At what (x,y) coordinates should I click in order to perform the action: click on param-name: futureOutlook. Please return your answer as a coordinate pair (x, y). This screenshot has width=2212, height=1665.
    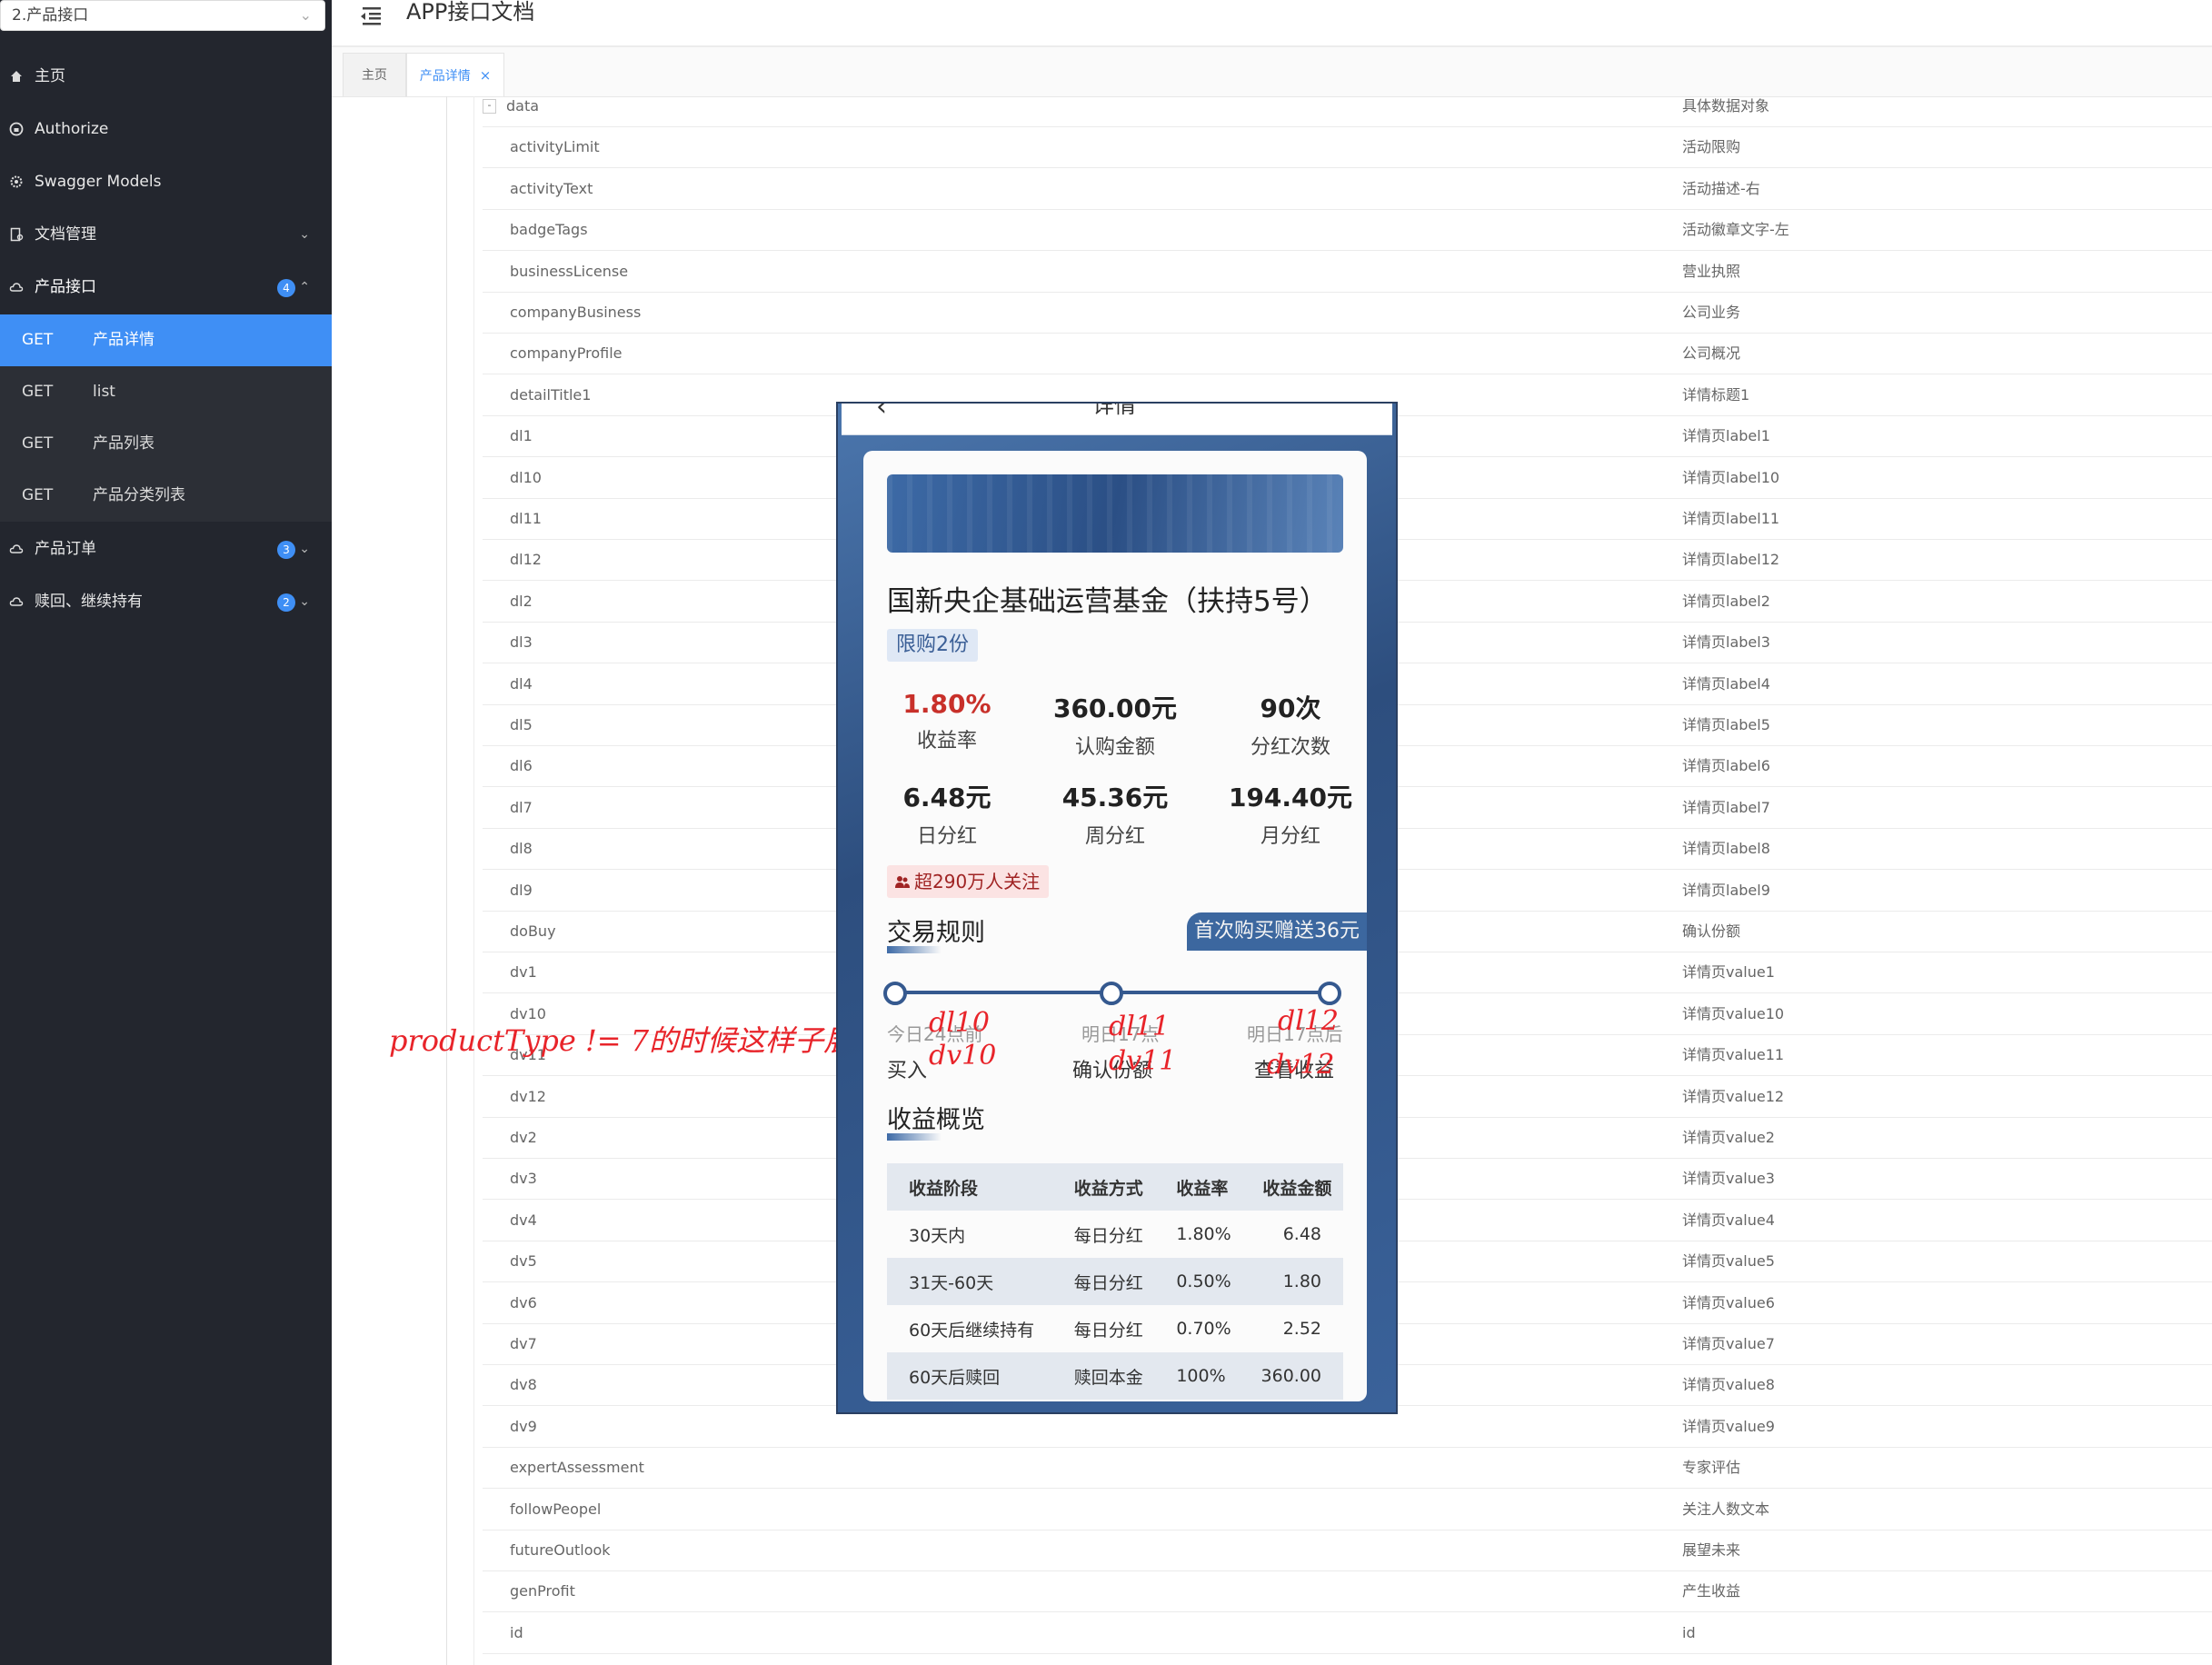
    Looking at the image, I should click on (560, 1550).